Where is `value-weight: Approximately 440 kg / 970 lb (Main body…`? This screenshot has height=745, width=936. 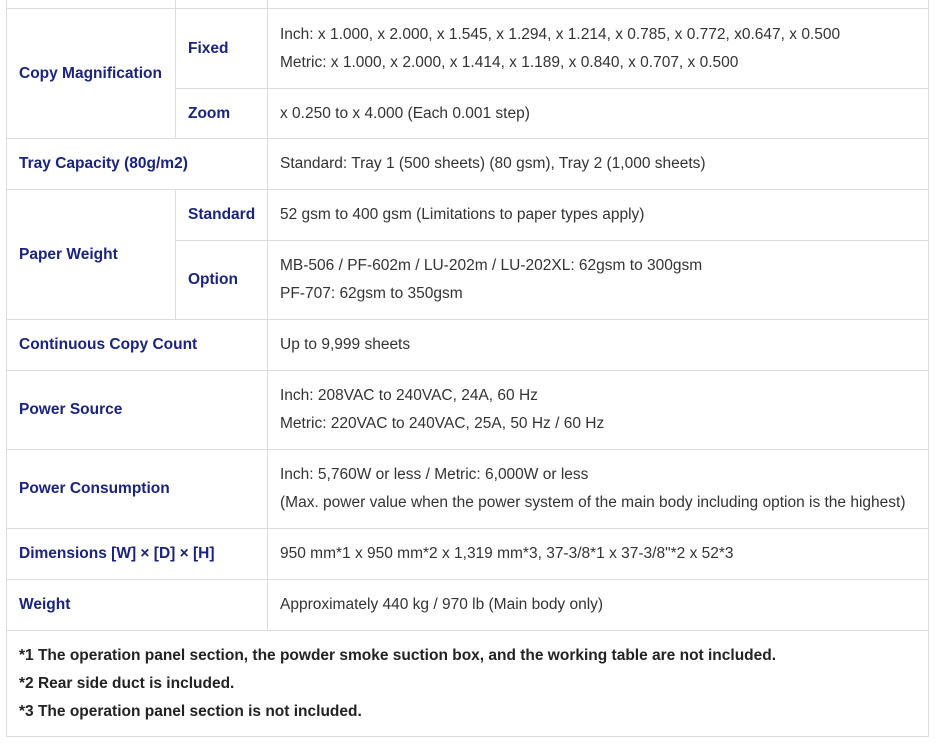
value-weight: Approximately 440 kg / 970 lb (Main body… is located at coordinates (598, 605).